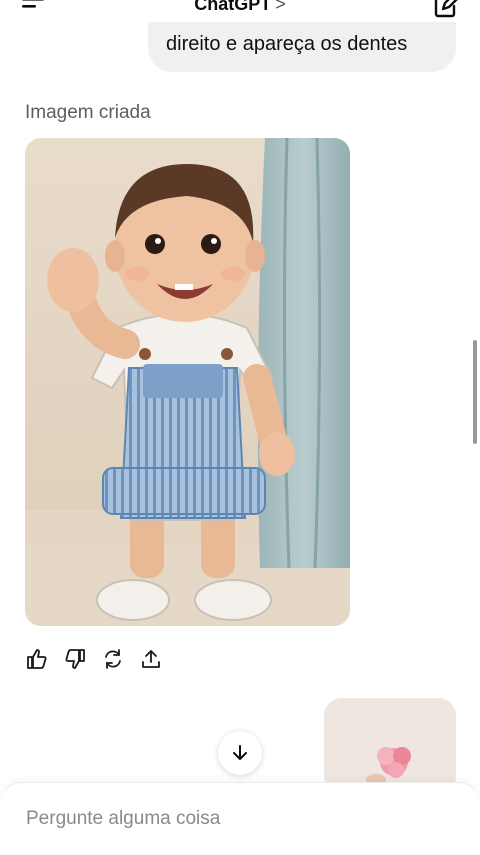 The width and height of the screenshot is (480, 855). I want to click on flower-photo, so click(390, 746).